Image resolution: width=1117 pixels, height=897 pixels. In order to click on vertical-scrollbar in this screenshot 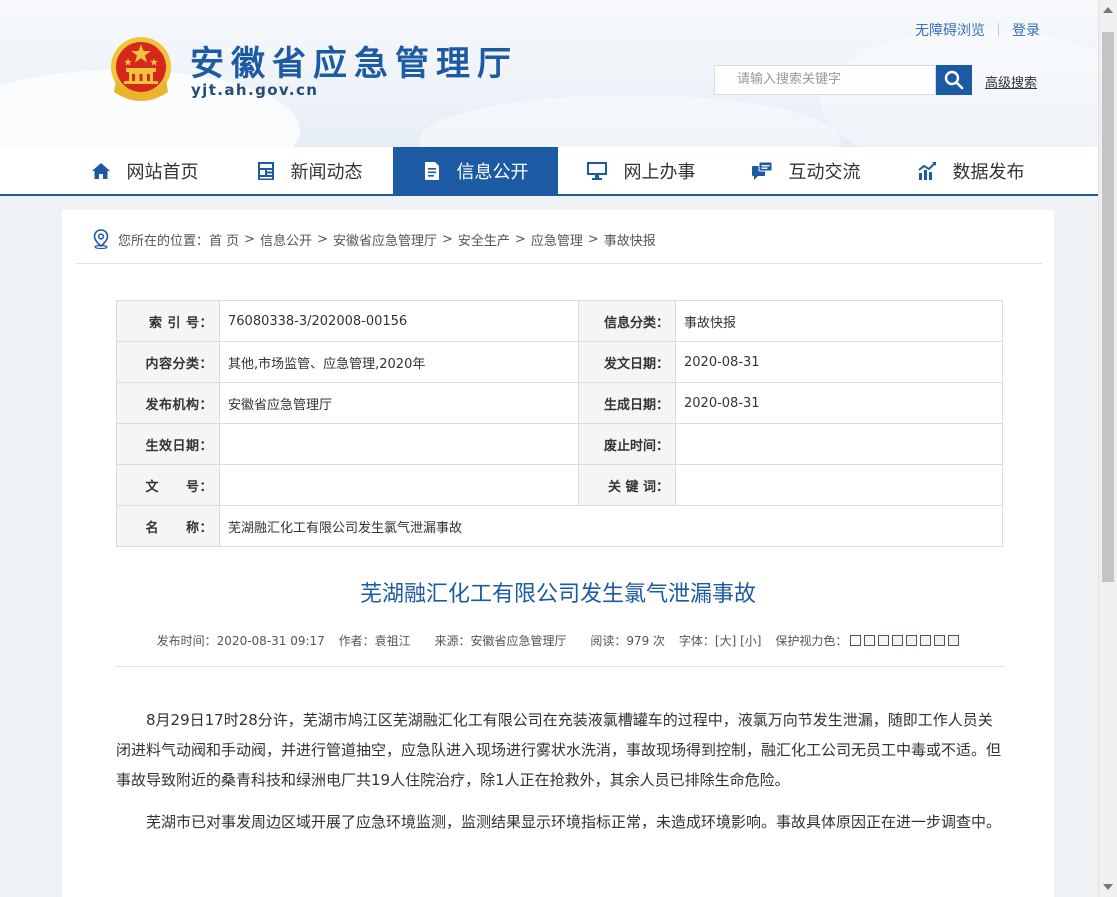, I will do `click(1107, 448)`.